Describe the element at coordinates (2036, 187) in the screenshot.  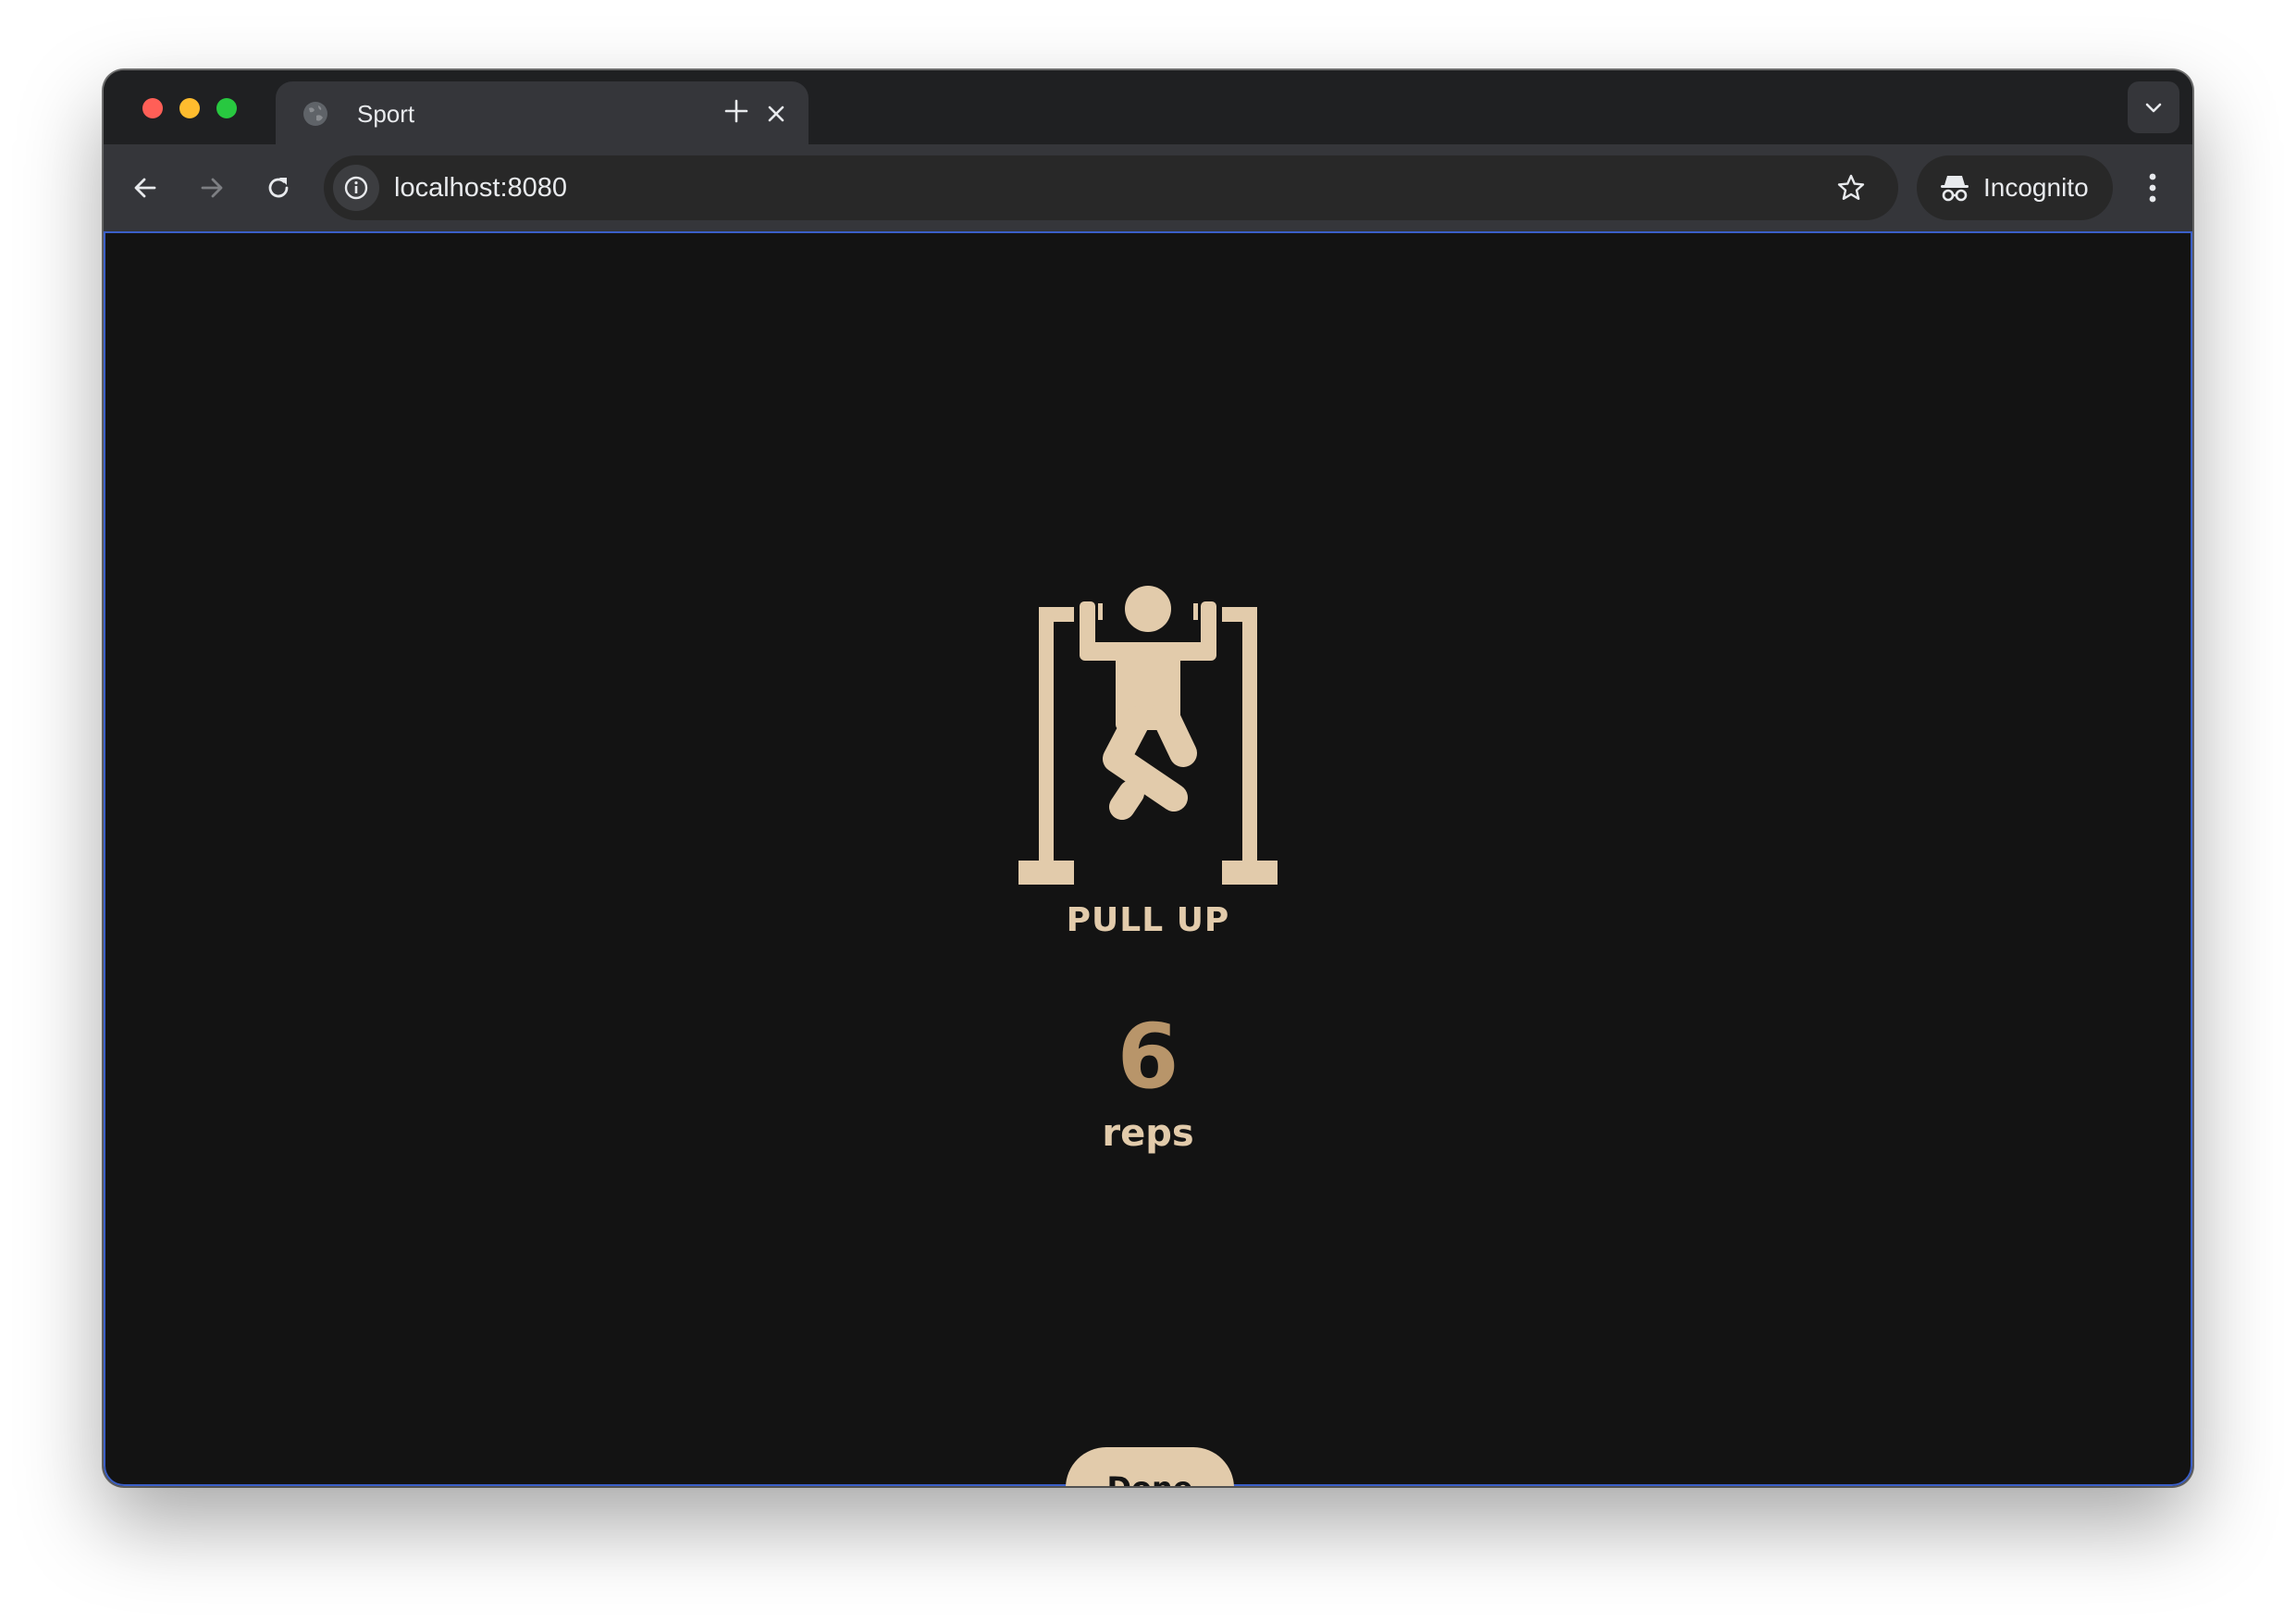
I see `incognito-label: Incognito` at that location.